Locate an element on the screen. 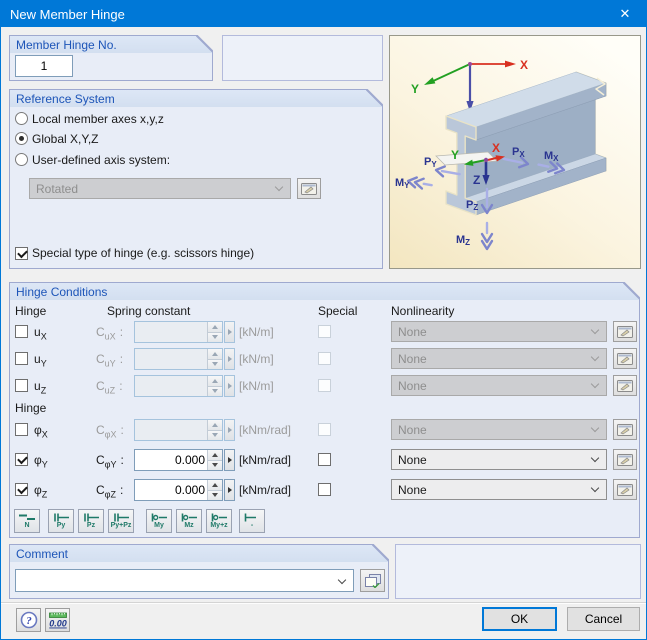 The image size is (647, 640). preset-py-button: Py is located at coordinates (61, 521).